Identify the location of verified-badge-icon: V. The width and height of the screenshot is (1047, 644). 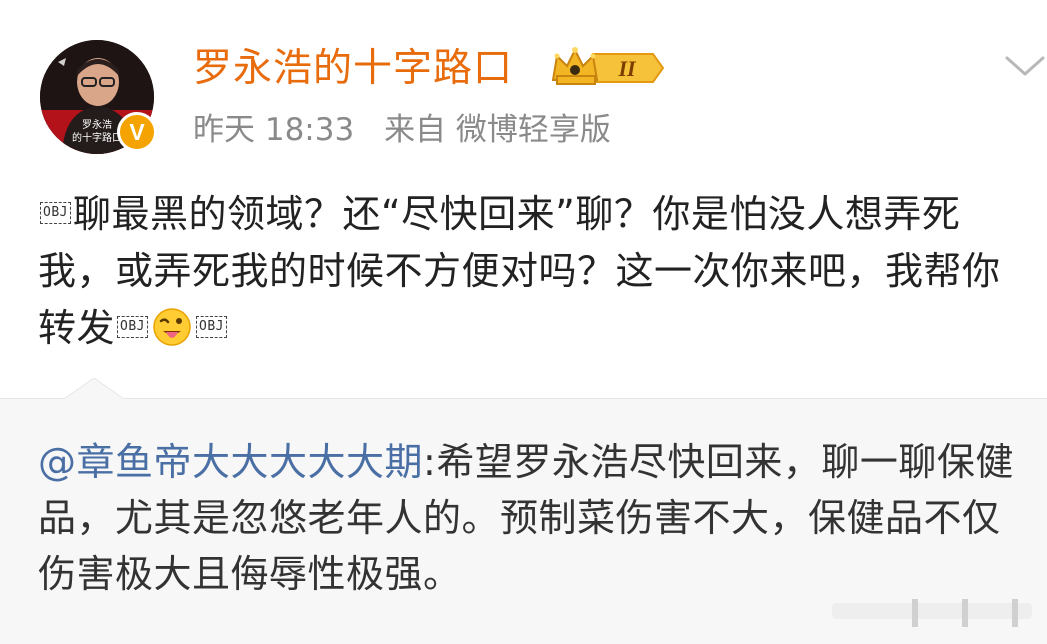
(137, 132).